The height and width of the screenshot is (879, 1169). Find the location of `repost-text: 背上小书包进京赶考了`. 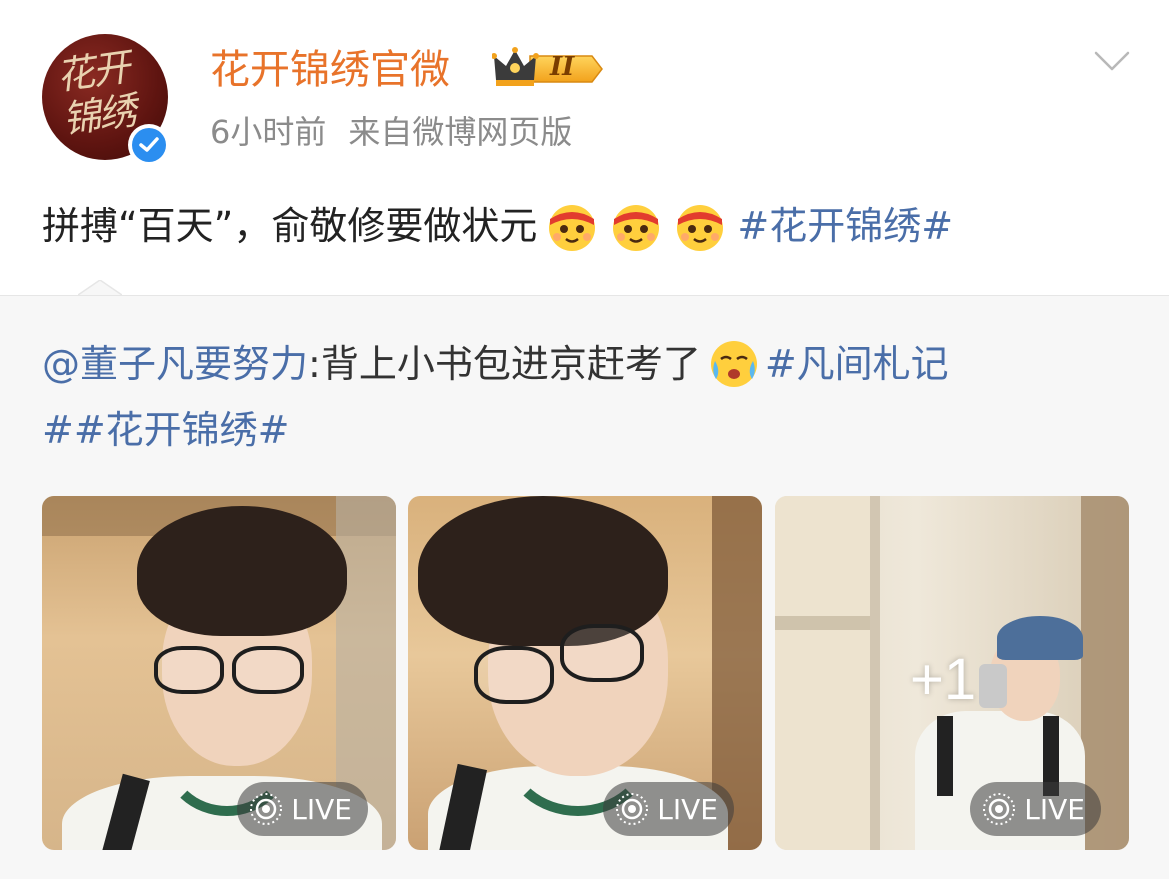

repost-text: 背上小书包进京赶考了 is located at coordinates (510, 364).